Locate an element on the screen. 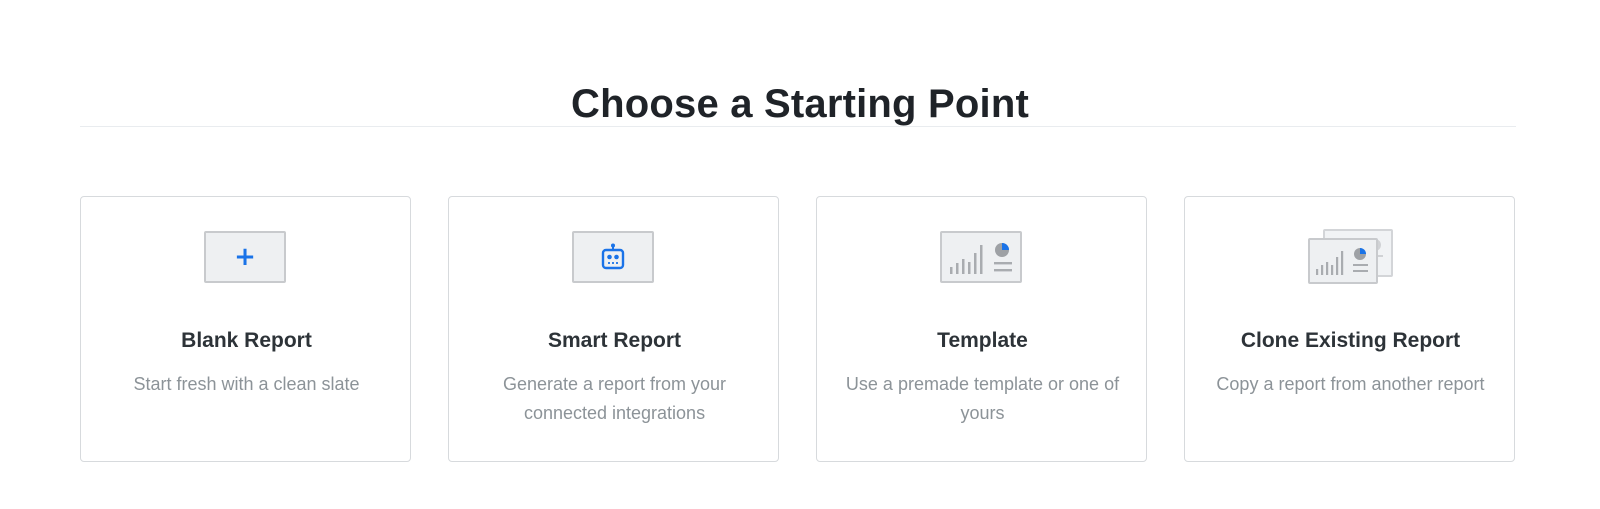 The image size is (1600, 509). card-title: Template is located at coordinates (982, 340).